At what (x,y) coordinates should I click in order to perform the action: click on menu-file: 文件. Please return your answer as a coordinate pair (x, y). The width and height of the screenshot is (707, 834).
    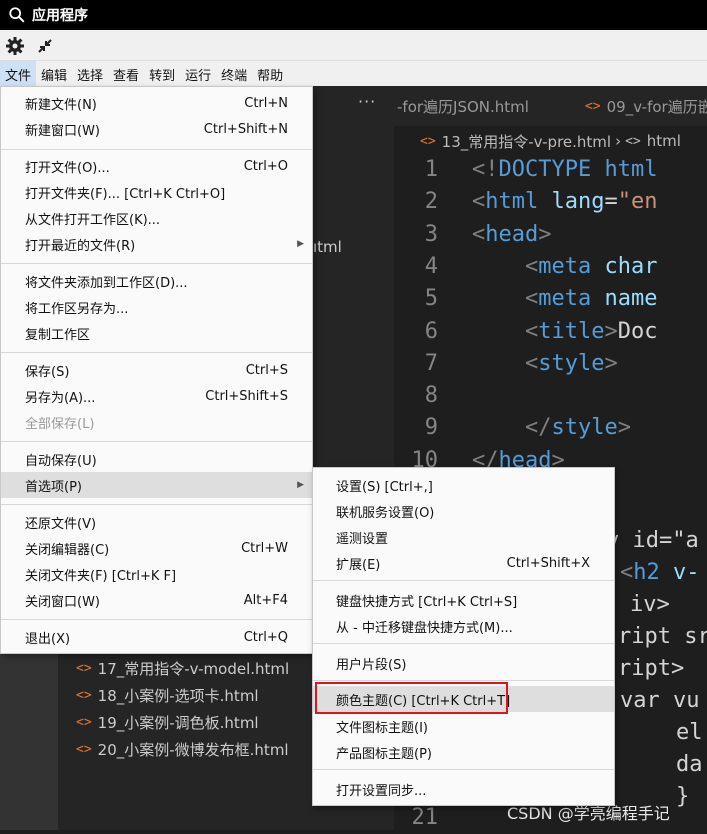
    Looking at the image, I should click on (18, 73).